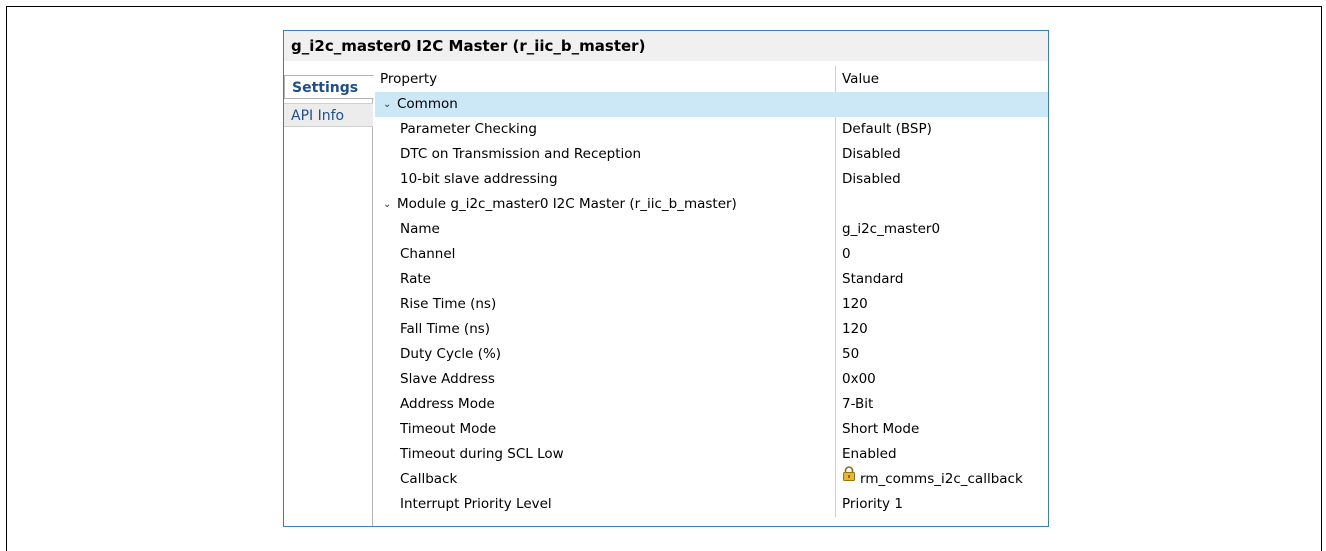 This screenshot has width=1326, height=551. I want to click on table-header-row: Property Value, so click(711, 79).